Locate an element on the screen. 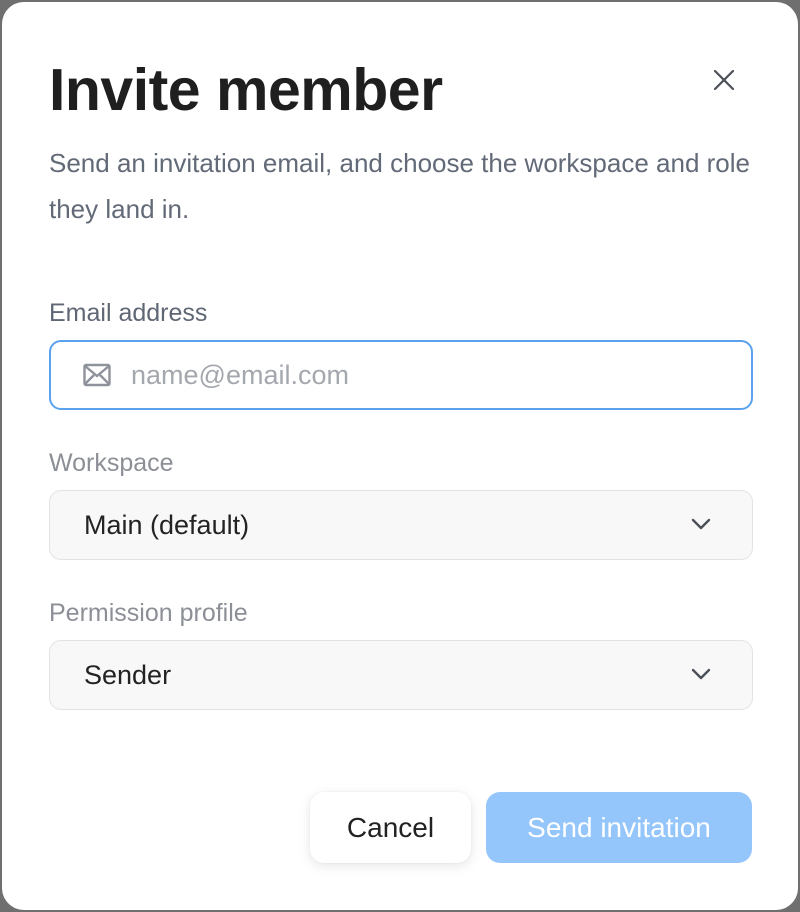  send-invitation-button: Send invitation is located at coordinates (619, 827).